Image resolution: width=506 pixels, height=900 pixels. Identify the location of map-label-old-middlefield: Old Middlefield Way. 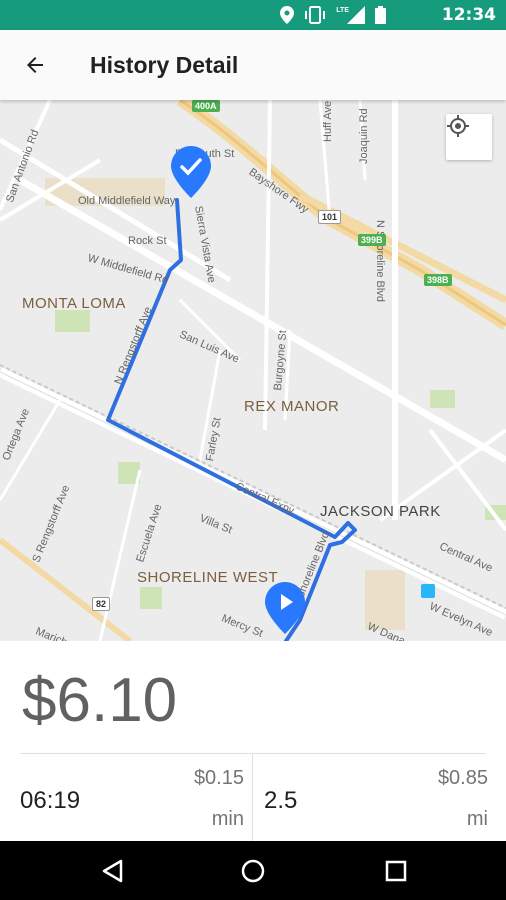
(127, 201).